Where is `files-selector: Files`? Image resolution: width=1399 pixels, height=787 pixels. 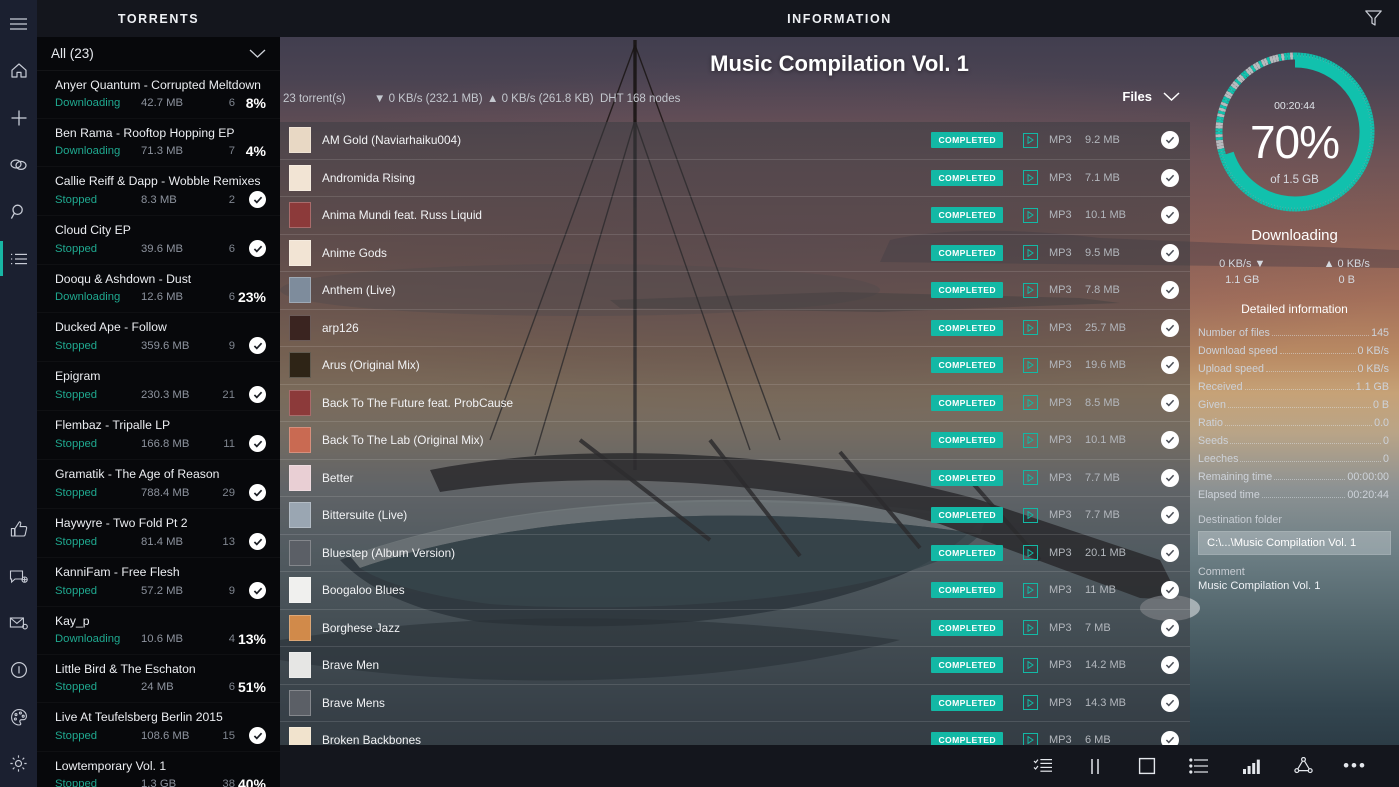 files-selector: Files is located at coordinates (1151, 96).